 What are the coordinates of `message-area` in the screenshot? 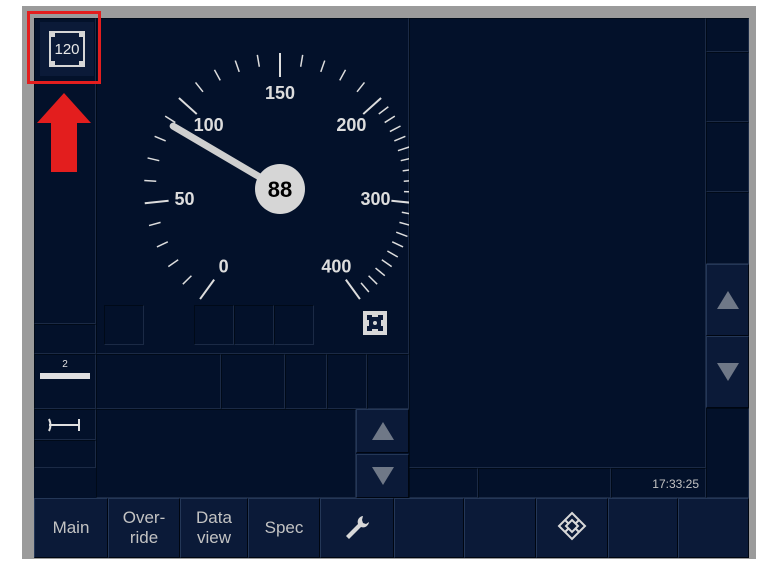 It's located at (226, 453).